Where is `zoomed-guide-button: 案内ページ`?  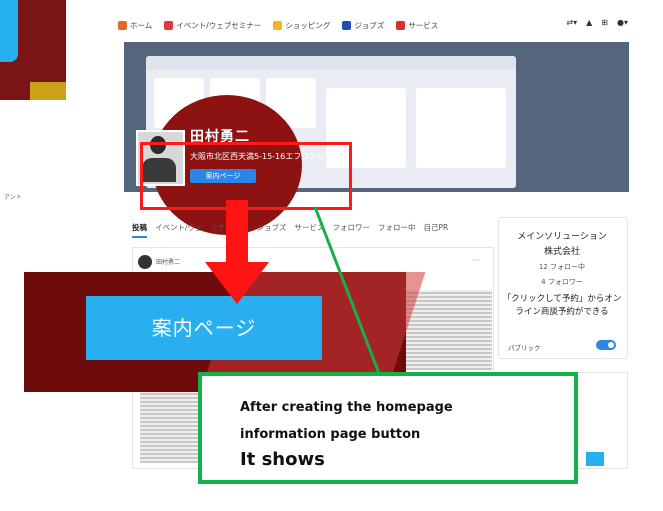
zoomed-guide-button: 案内ページ is located at coordinates (204, 328).